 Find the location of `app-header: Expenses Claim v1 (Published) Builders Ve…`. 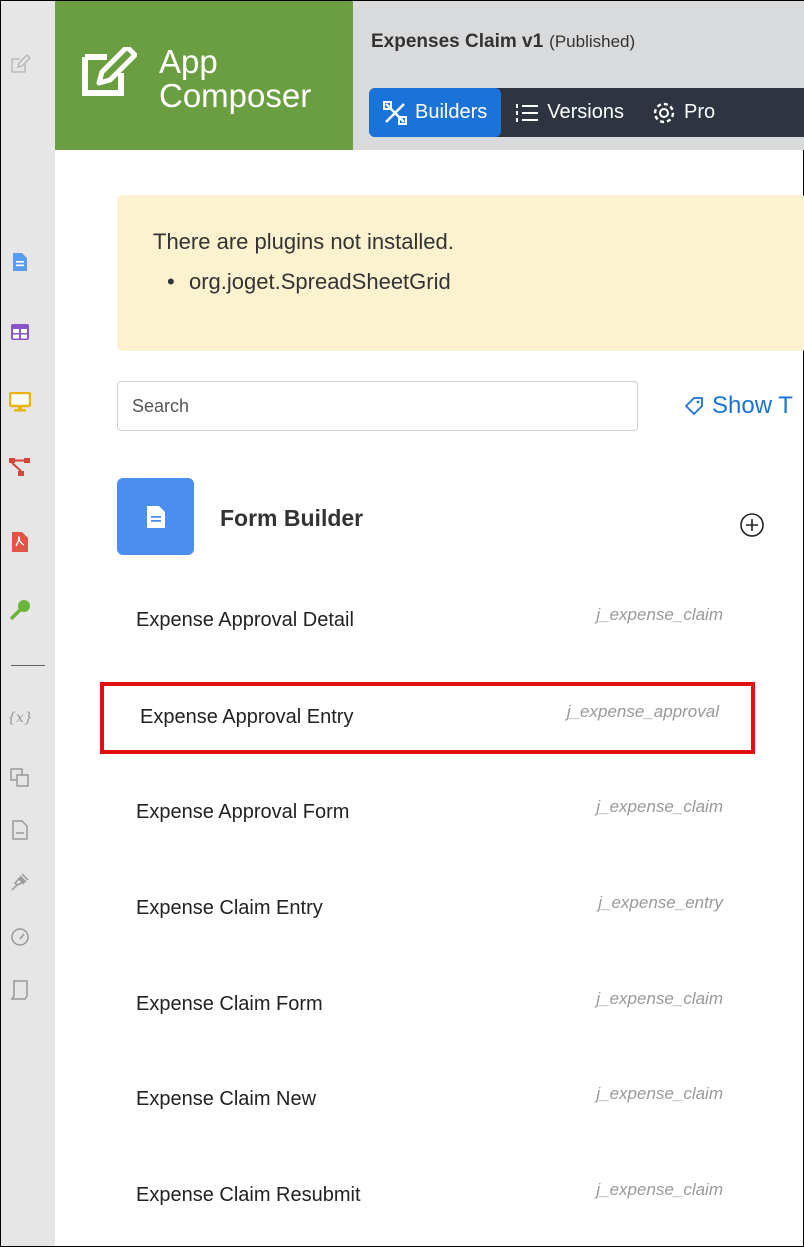

app-header: Expenses Claim v1 (Published) Builders Ve… is located at coordinates (578, 75).